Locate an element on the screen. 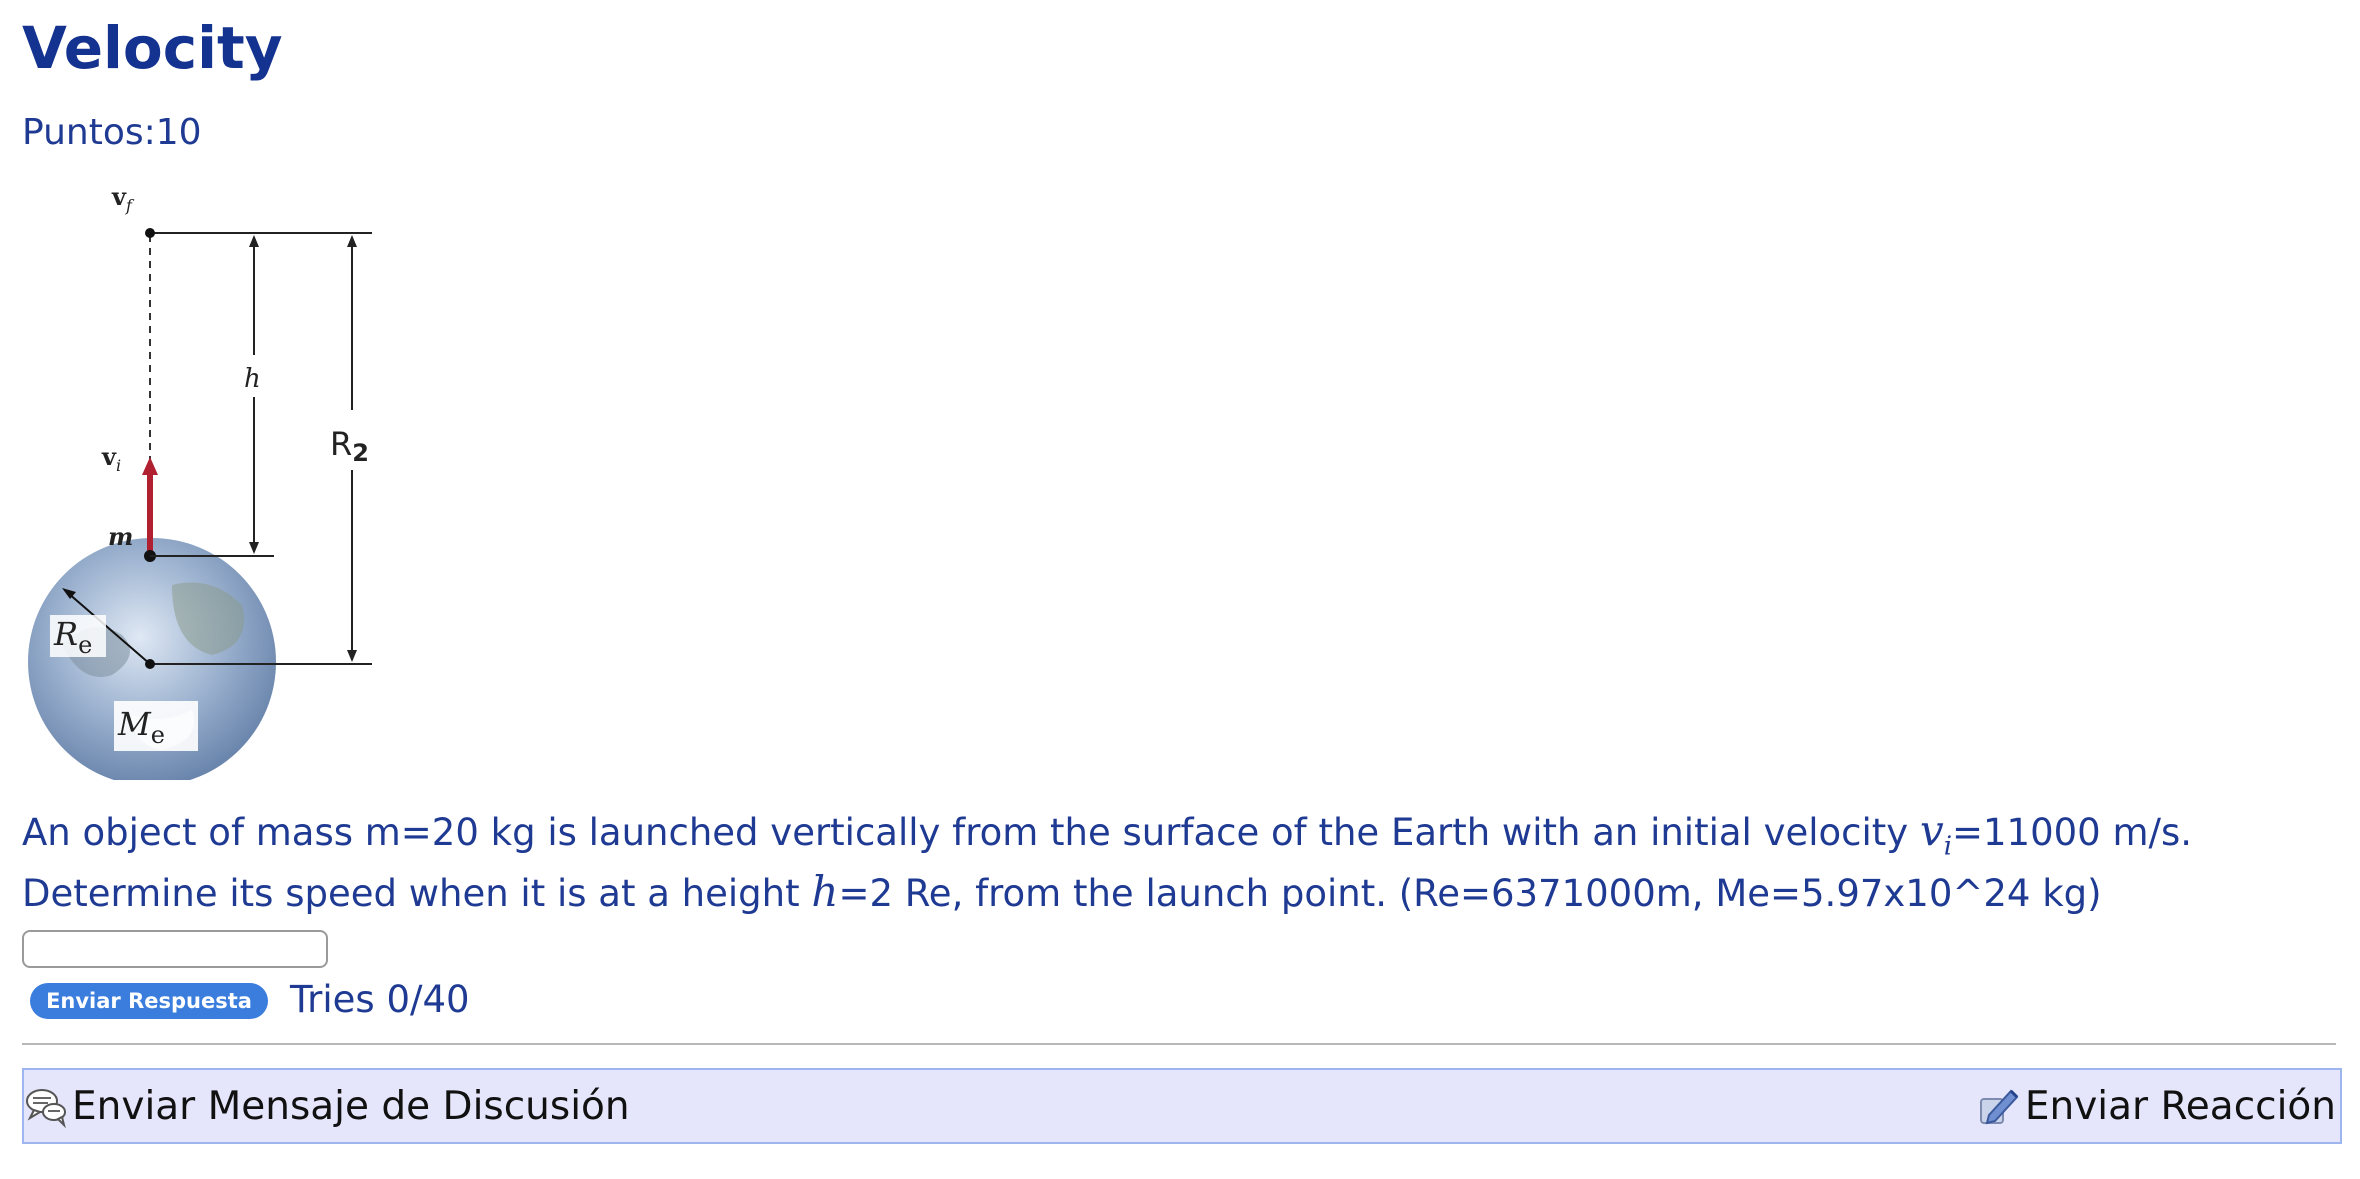  height-label: h is located at coordinates (252, 379).